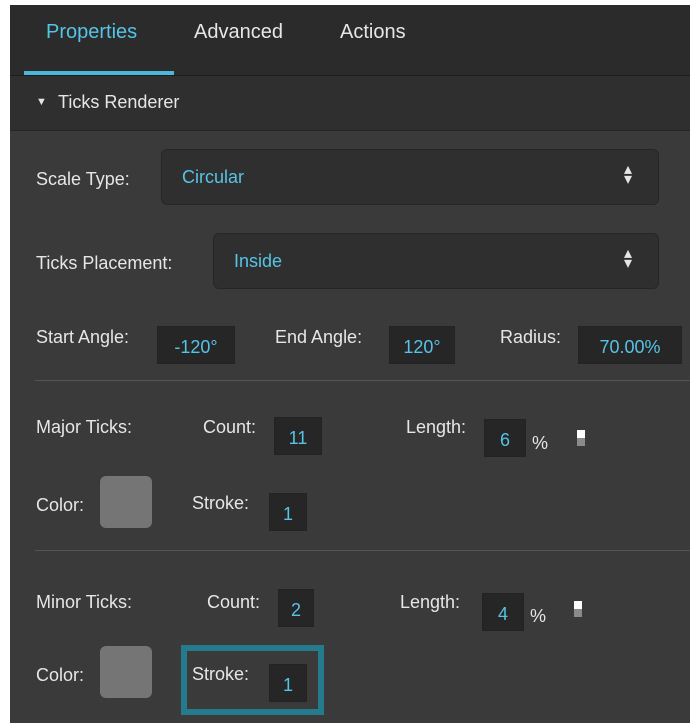 This screenshot has height=723, width=698. I want to click on minor-count-label: Count:, so click(234, 602).